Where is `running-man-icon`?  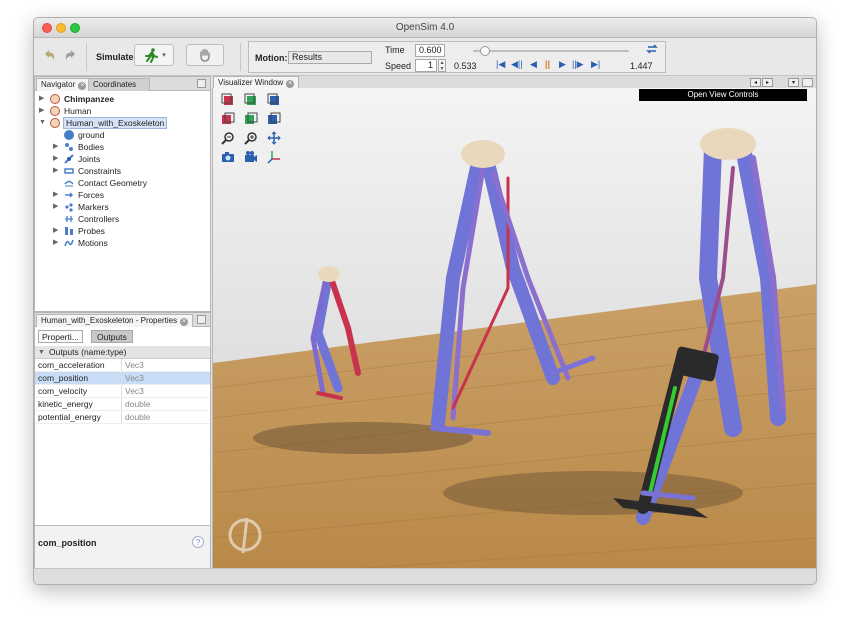 running-man-icon is located at coordinates (152, 55).